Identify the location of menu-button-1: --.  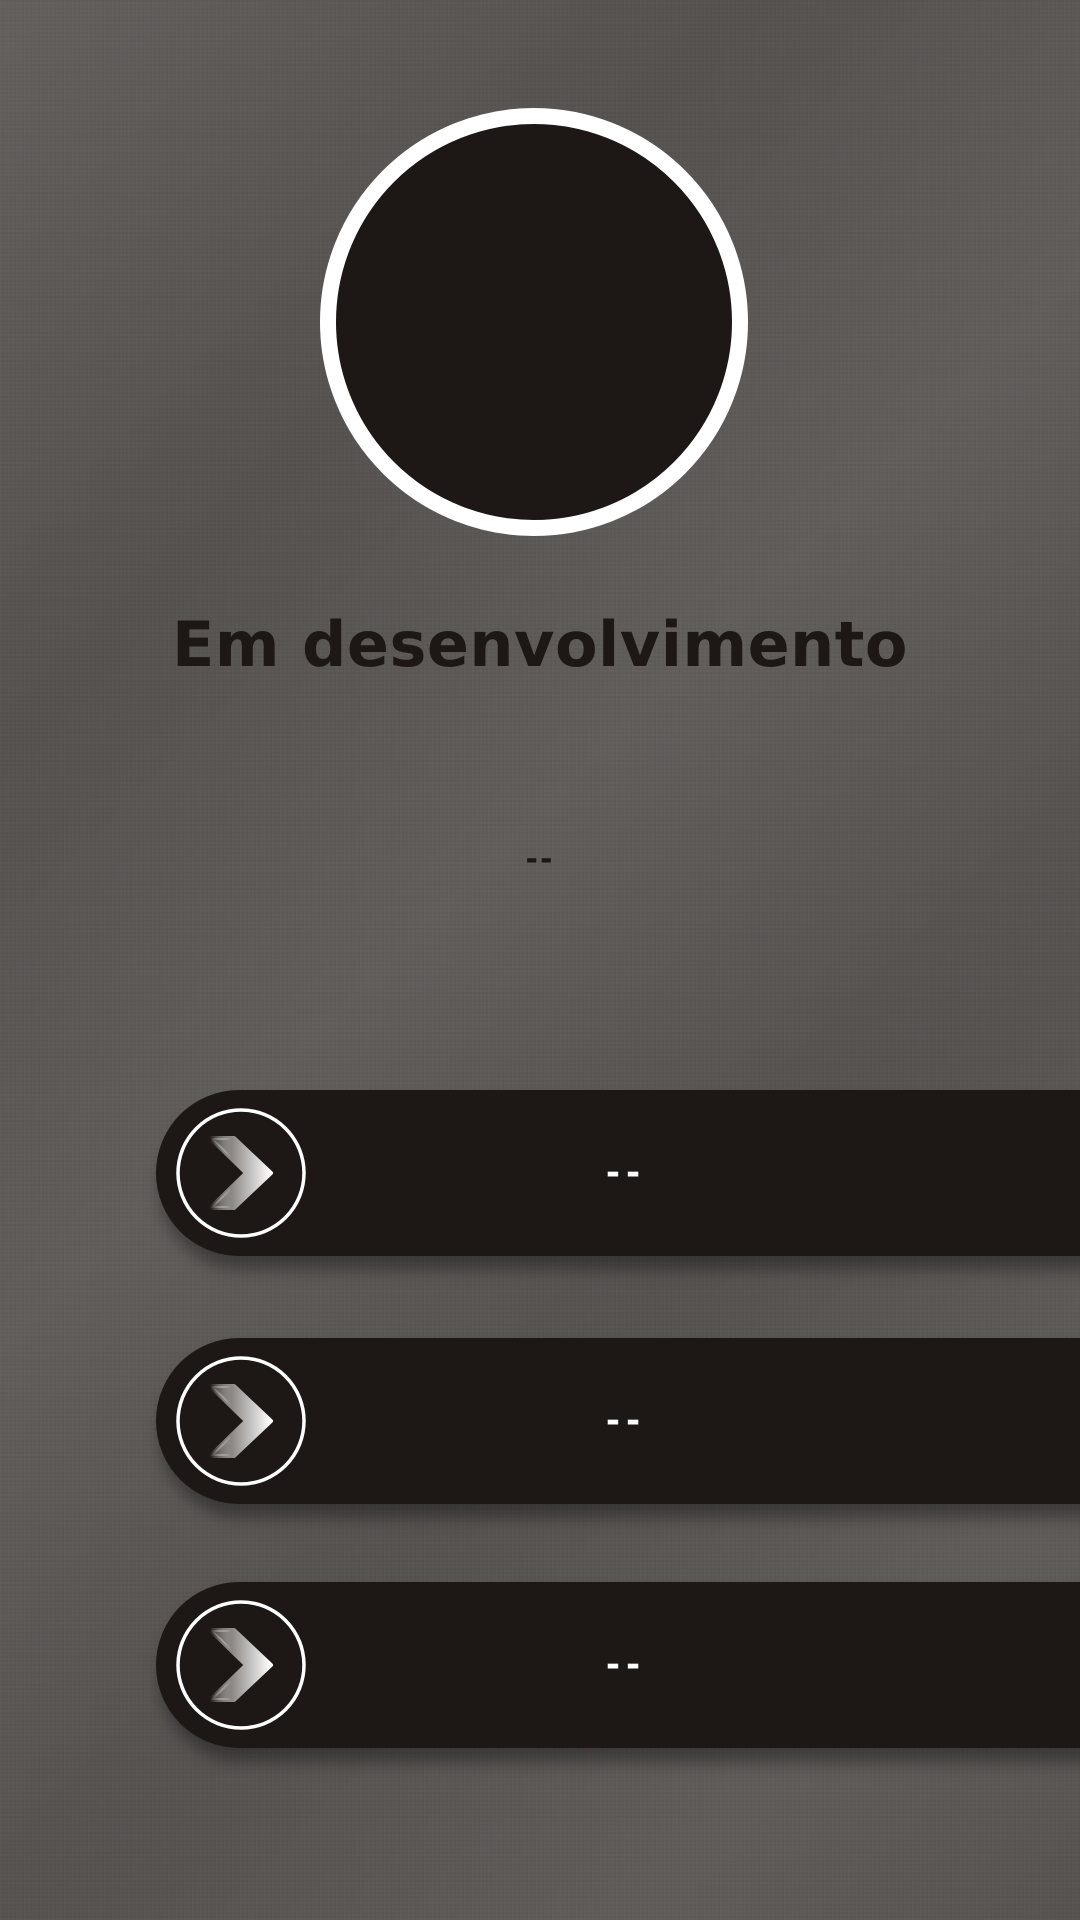
(618, 1173).